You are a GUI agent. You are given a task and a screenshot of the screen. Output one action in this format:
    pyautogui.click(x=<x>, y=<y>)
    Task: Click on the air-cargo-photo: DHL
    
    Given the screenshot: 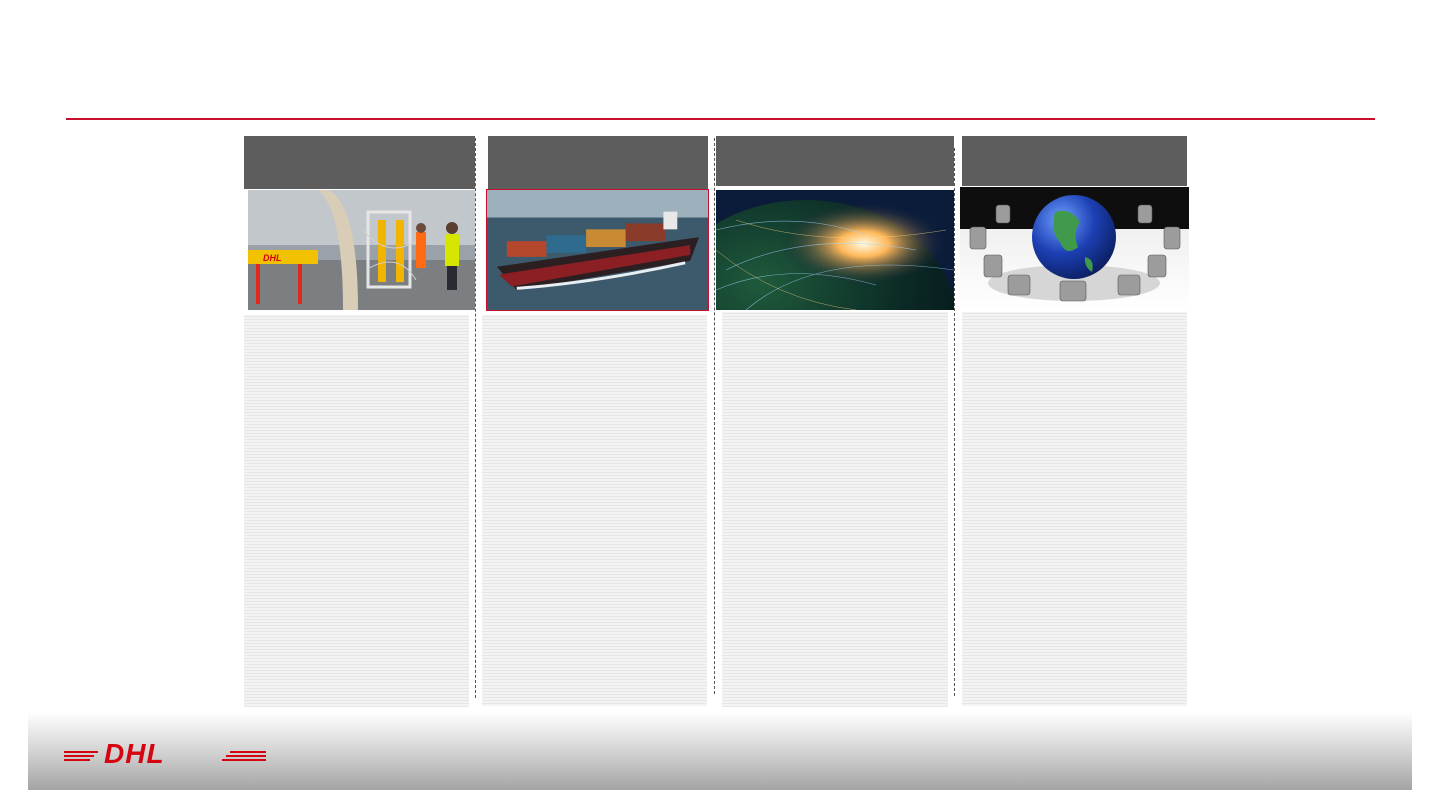 What is the action you would take?
    pyautogui.click(x=361, y=250)
    